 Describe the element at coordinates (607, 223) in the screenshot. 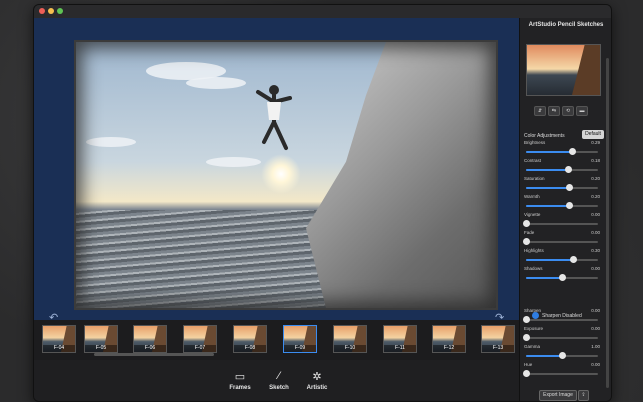

I see `panel-scrollbar` at that location.